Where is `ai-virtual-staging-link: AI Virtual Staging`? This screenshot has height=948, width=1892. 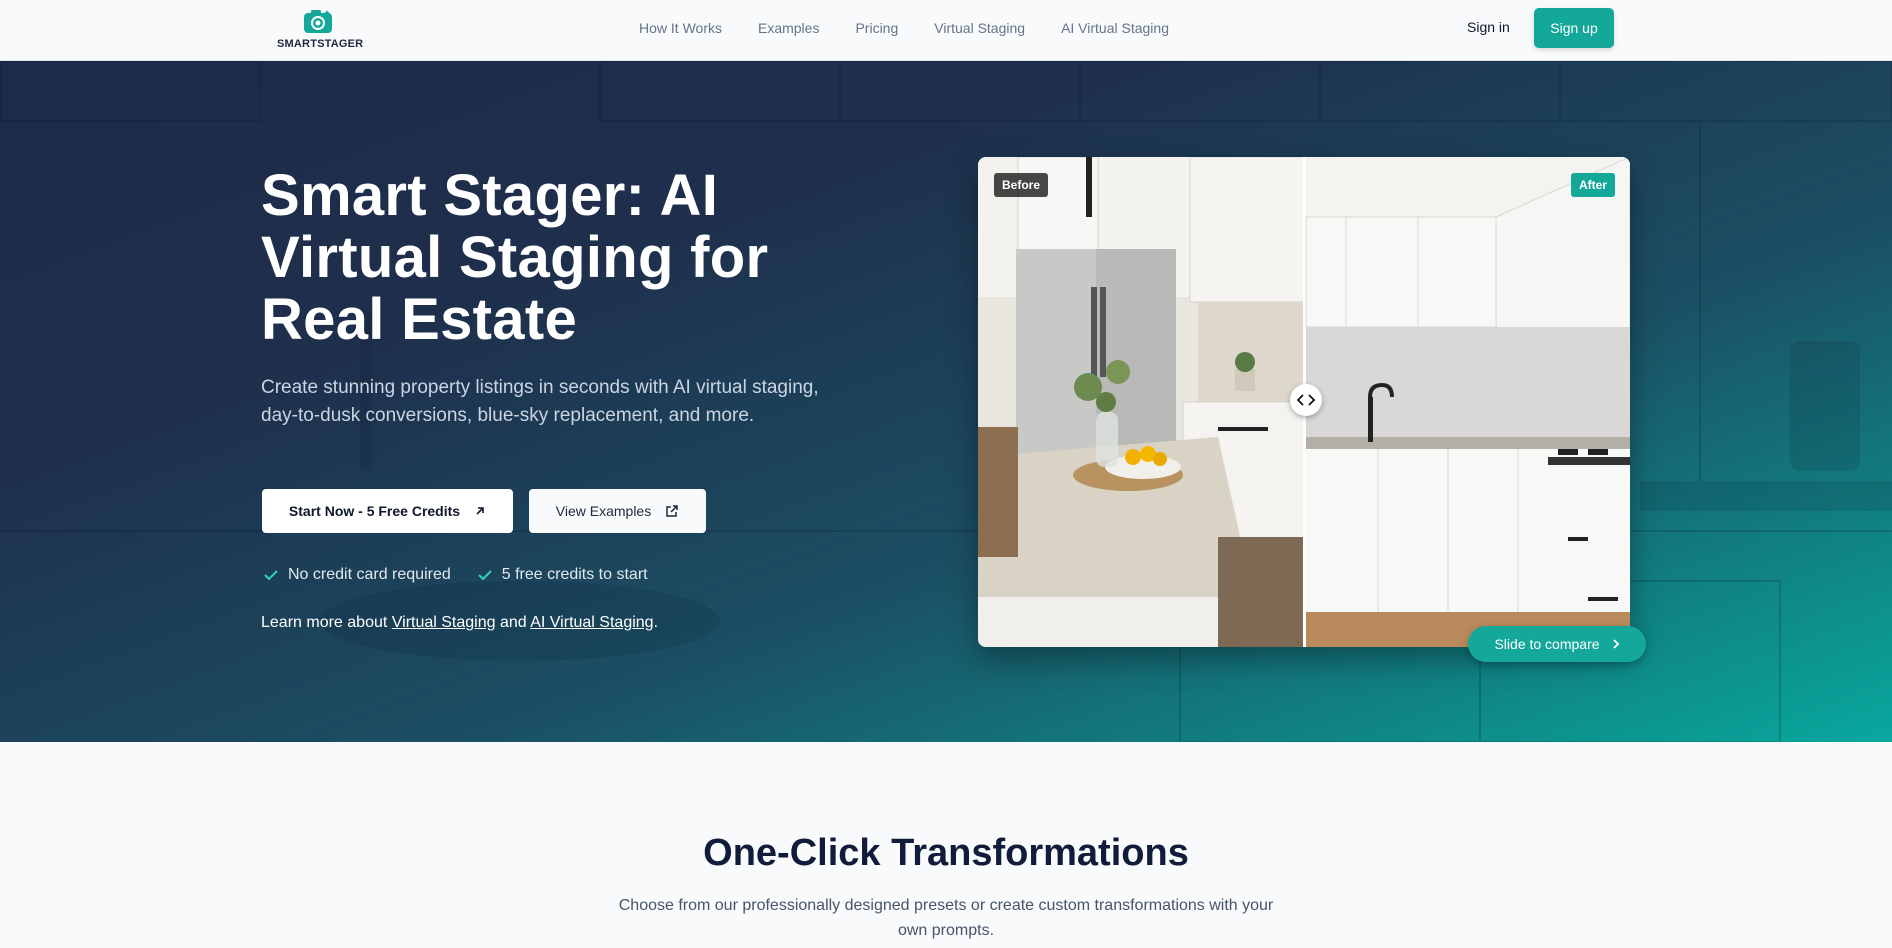 ai-virtual-staging-link: AI Virtual Staging is located at coordinates (591, 622).